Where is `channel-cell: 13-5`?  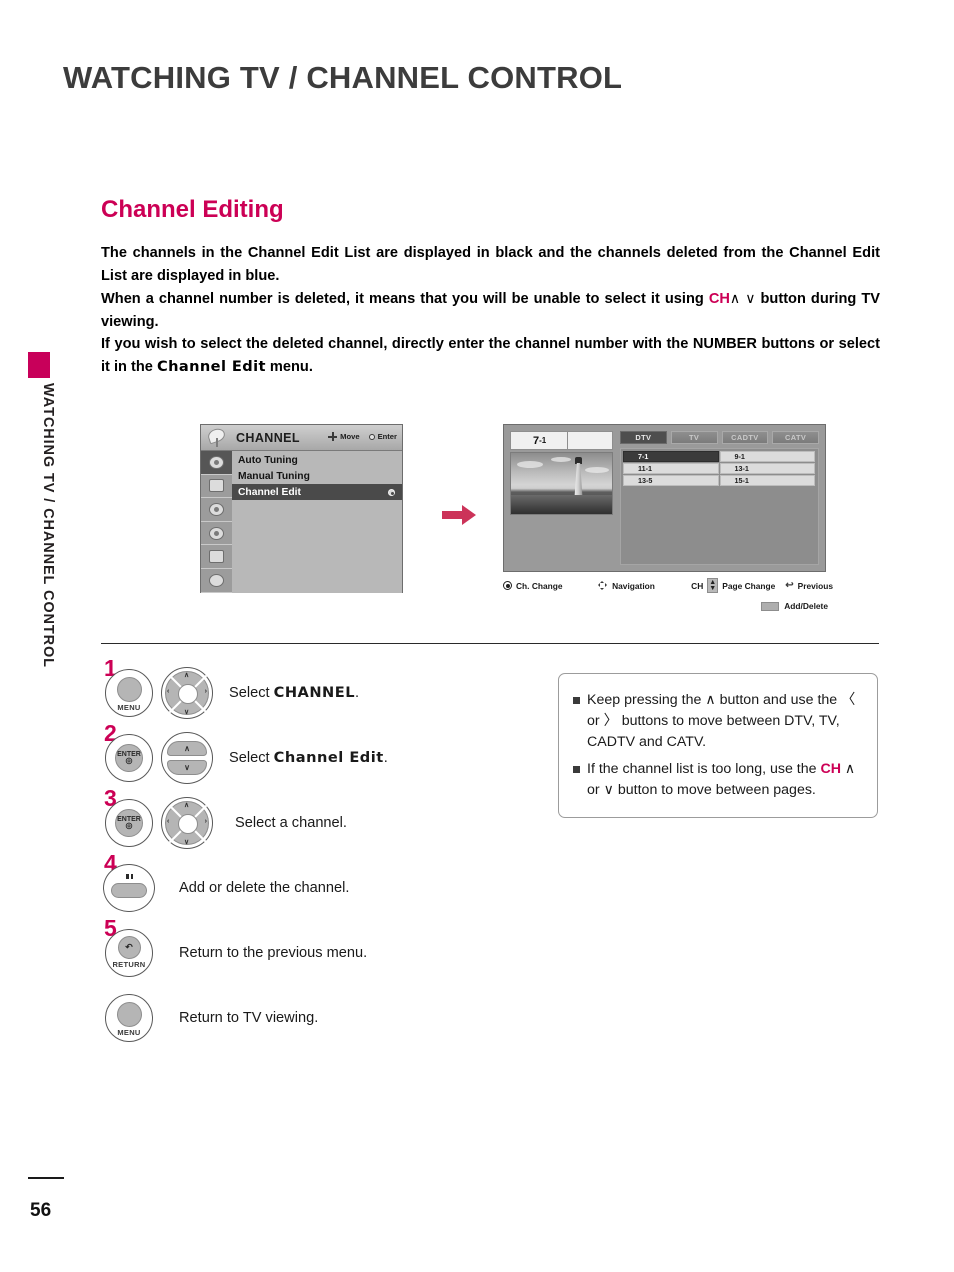 channel-cell: 13-5 is located at coordinates (671, 480).